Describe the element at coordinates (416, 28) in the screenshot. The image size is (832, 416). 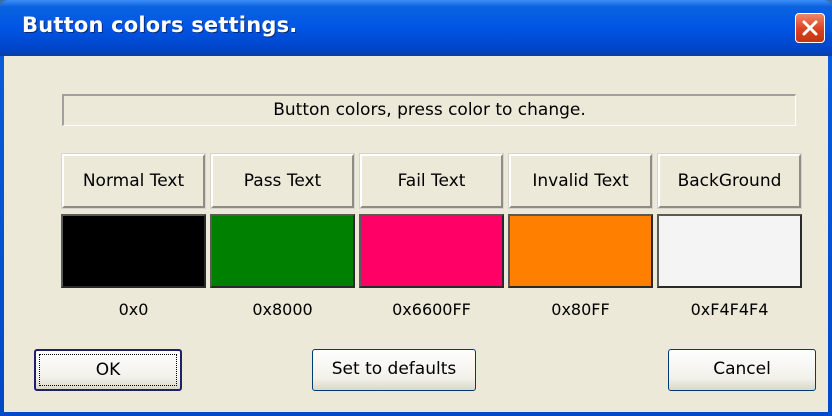
I see `title-bar: Button colors settings.` at that location.